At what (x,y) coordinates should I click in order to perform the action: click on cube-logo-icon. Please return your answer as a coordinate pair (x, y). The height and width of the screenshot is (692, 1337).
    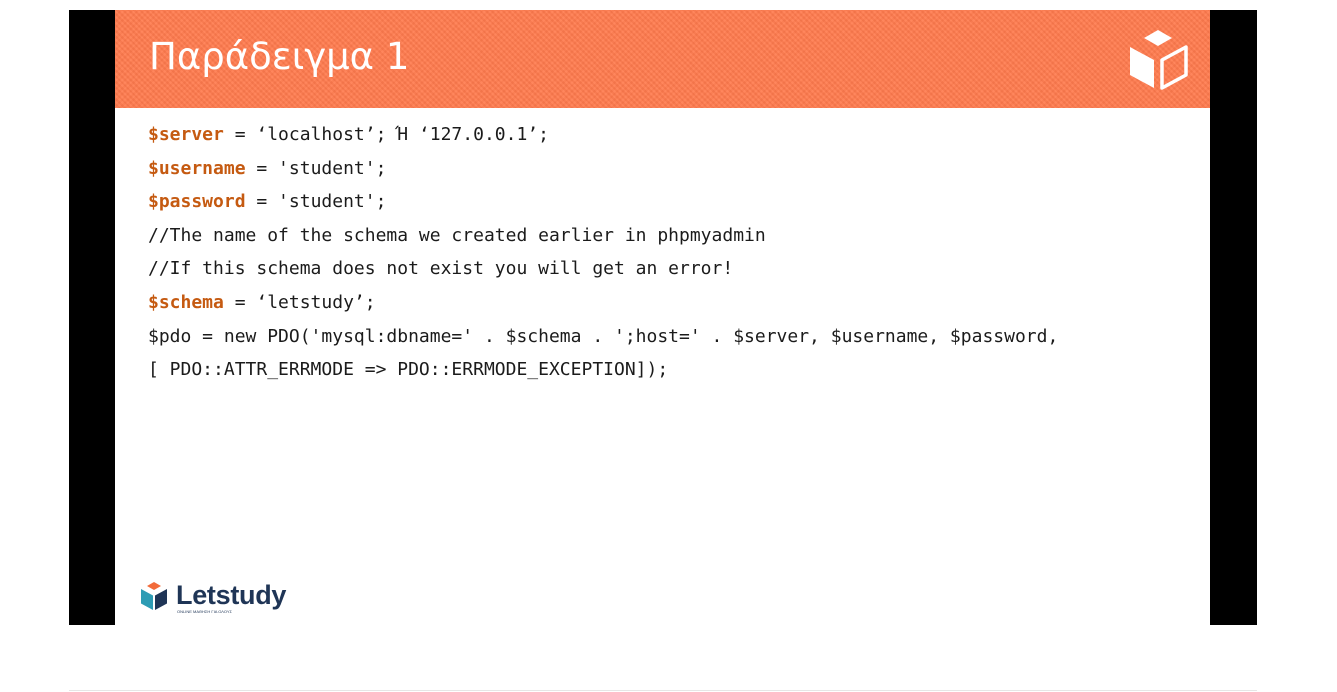
    Looking at the image, I should click on (1159, 60).